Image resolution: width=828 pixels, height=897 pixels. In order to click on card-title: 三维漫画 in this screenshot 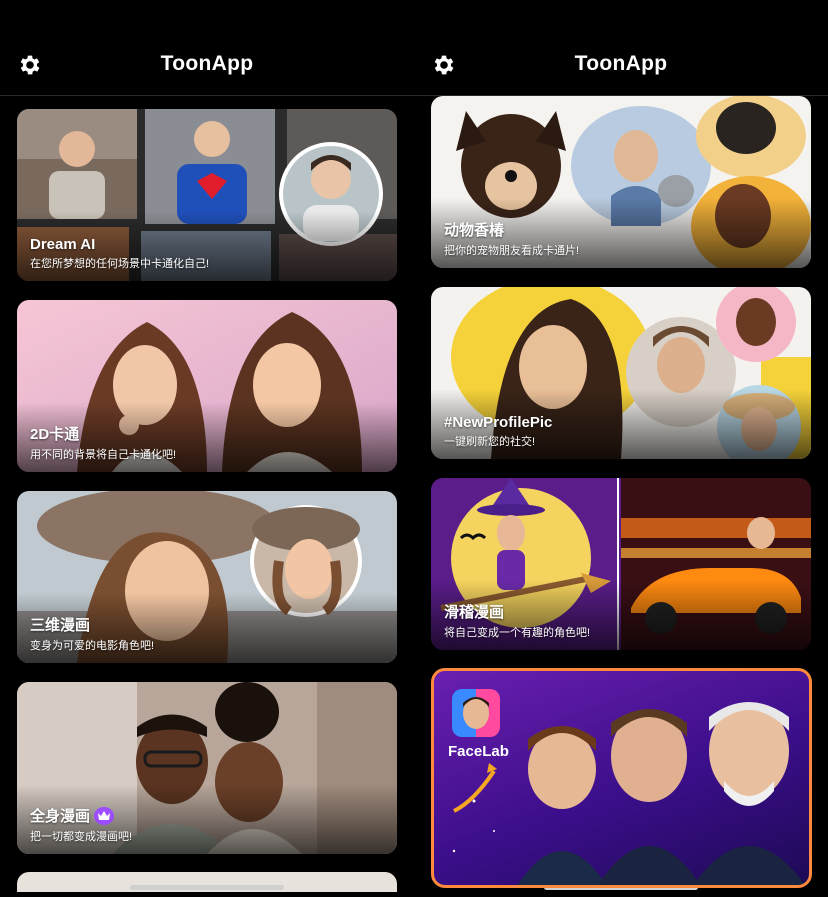, I will do `click(60, 625)`.